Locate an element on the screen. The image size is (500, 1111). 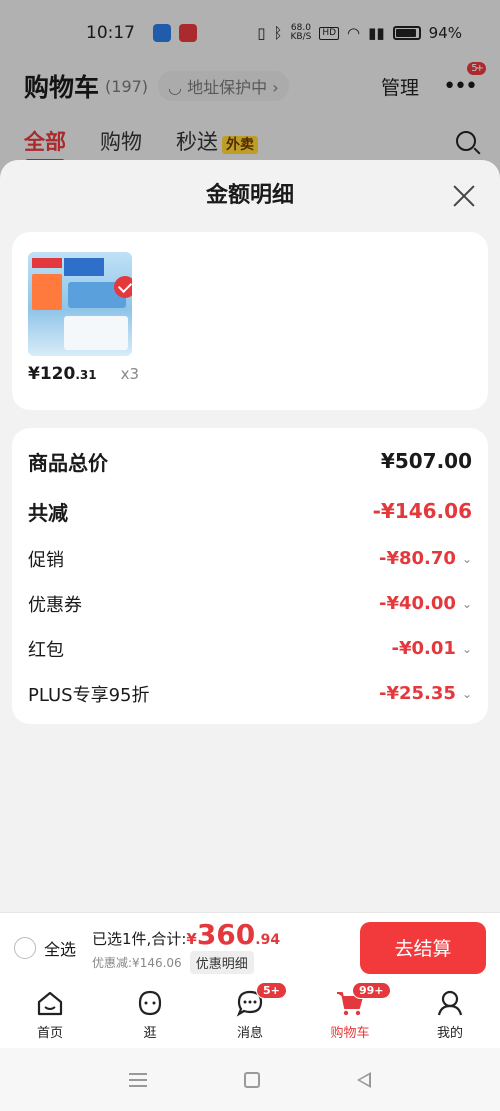
tab-profile: 我的 is located at coordinates (450, 1015).